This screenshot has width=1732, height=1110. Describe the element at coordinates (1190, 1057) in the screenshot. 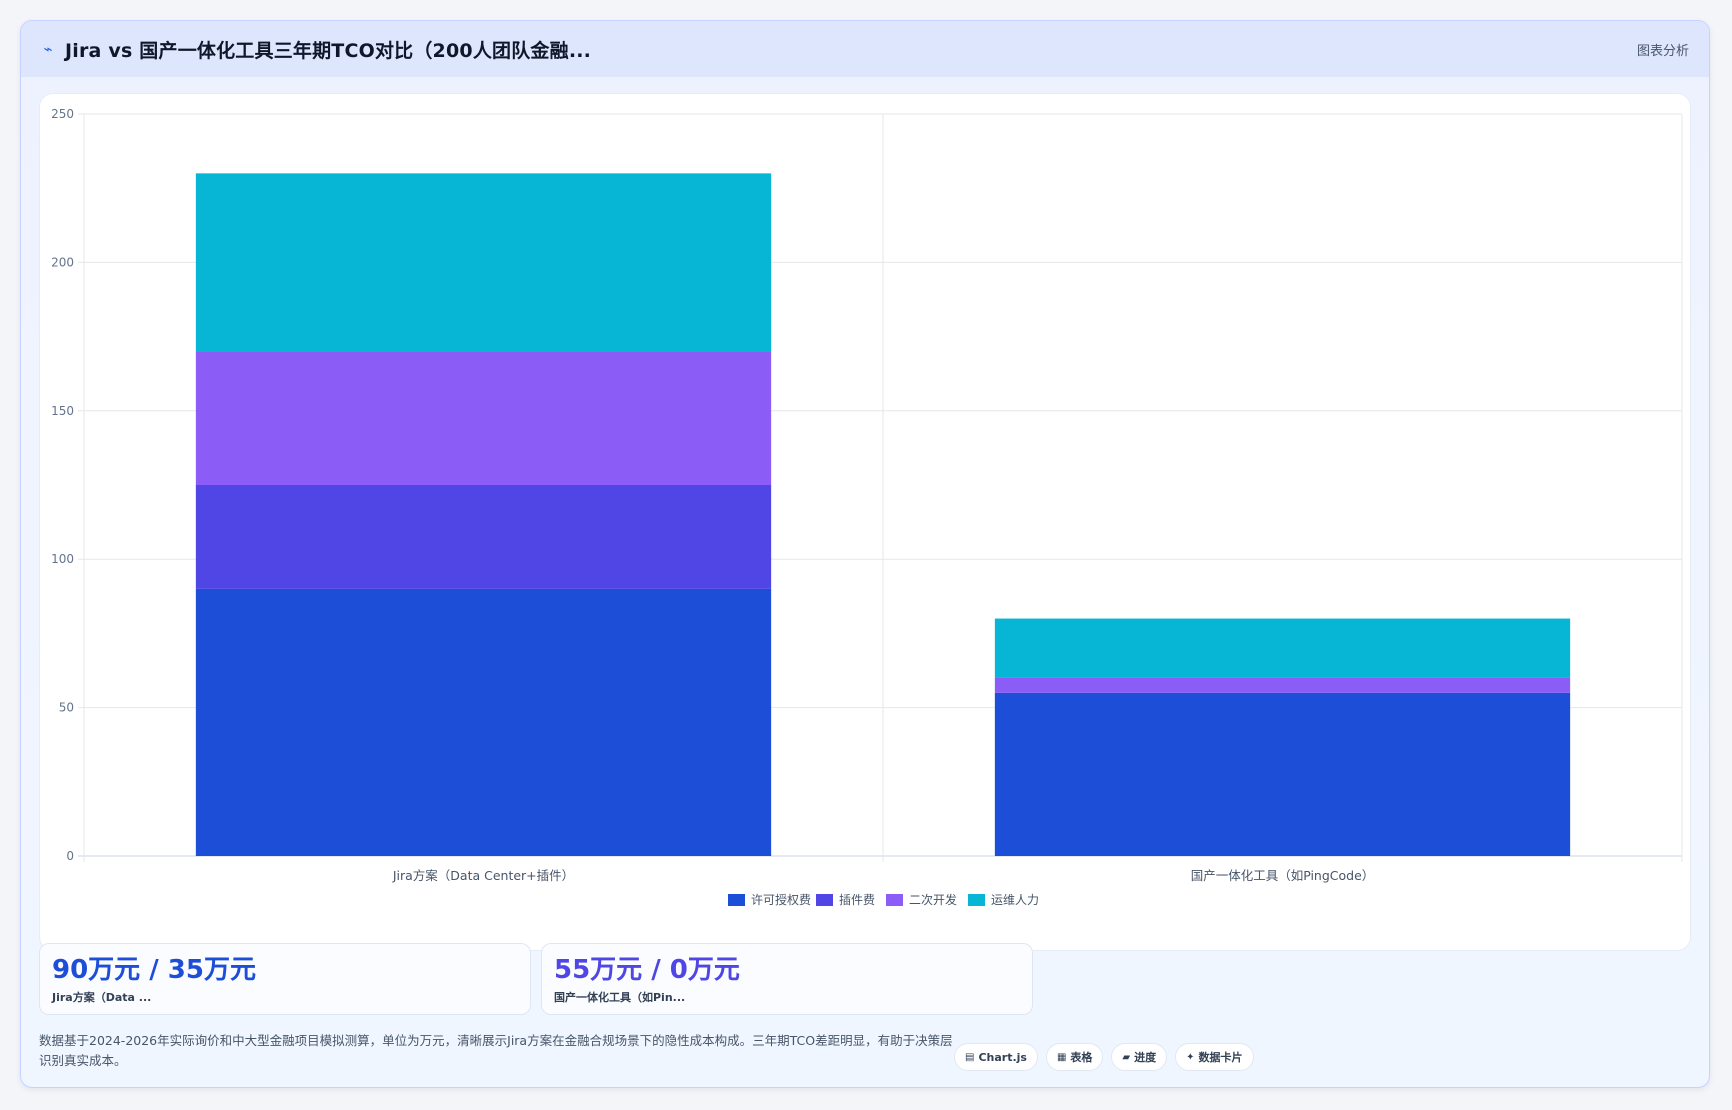

I see `data-card-icon: ✦` at that location.